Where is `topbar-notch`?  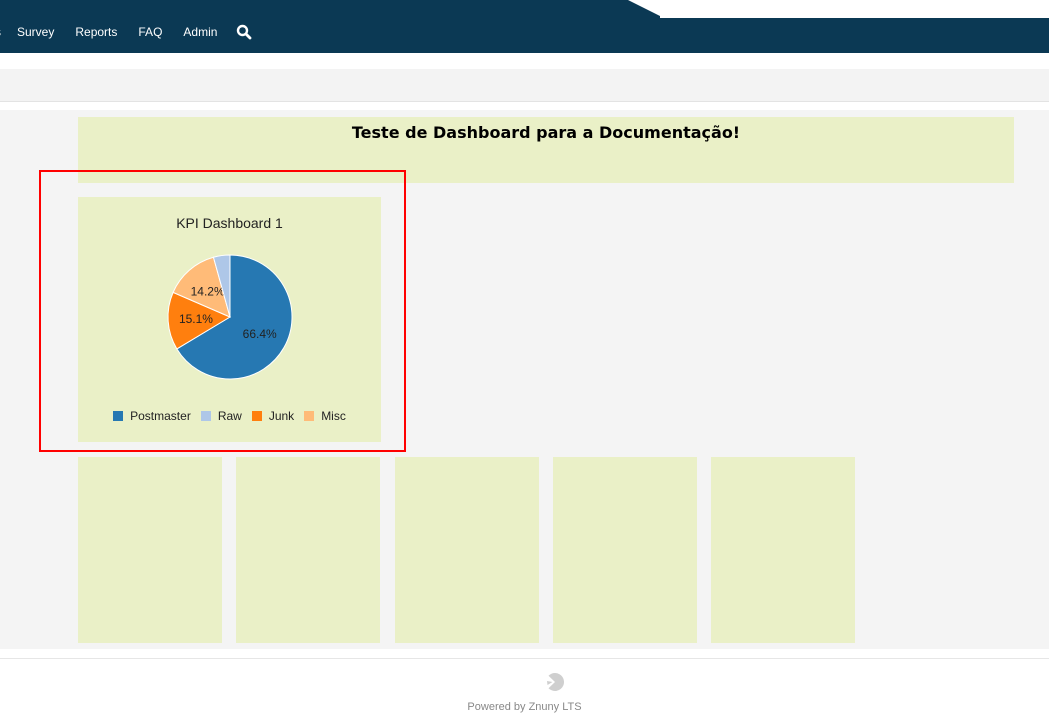 topbar-notch is located at coordinates (646, 9).